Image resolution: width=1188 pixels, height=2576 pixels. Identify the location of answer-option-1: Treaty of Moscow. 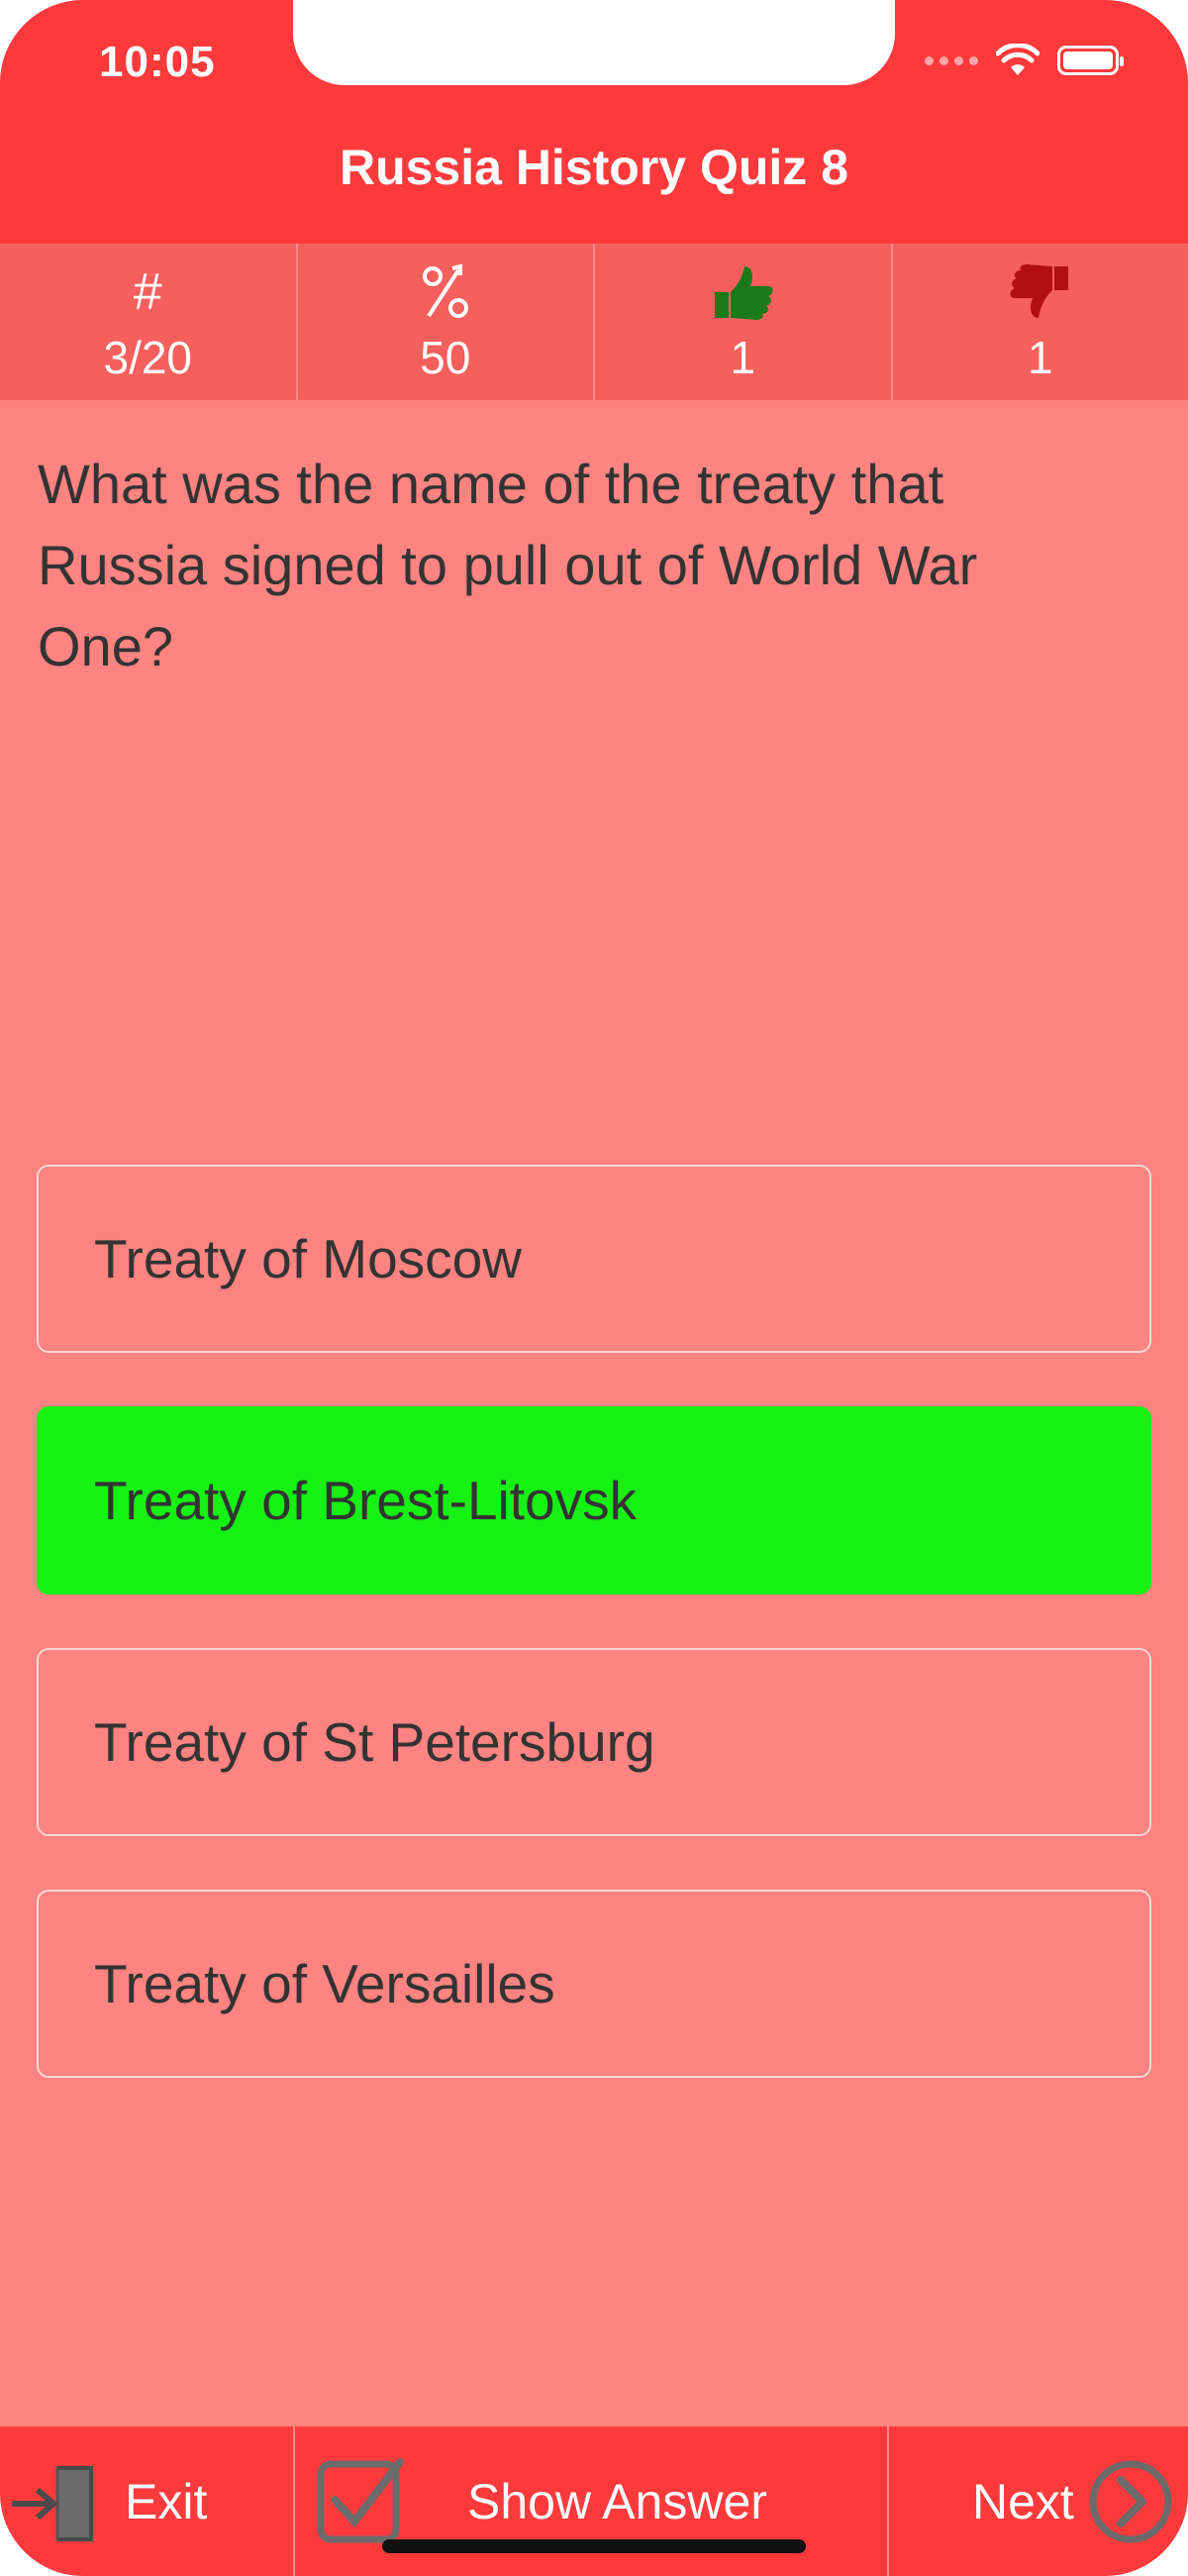
(594, 1259).